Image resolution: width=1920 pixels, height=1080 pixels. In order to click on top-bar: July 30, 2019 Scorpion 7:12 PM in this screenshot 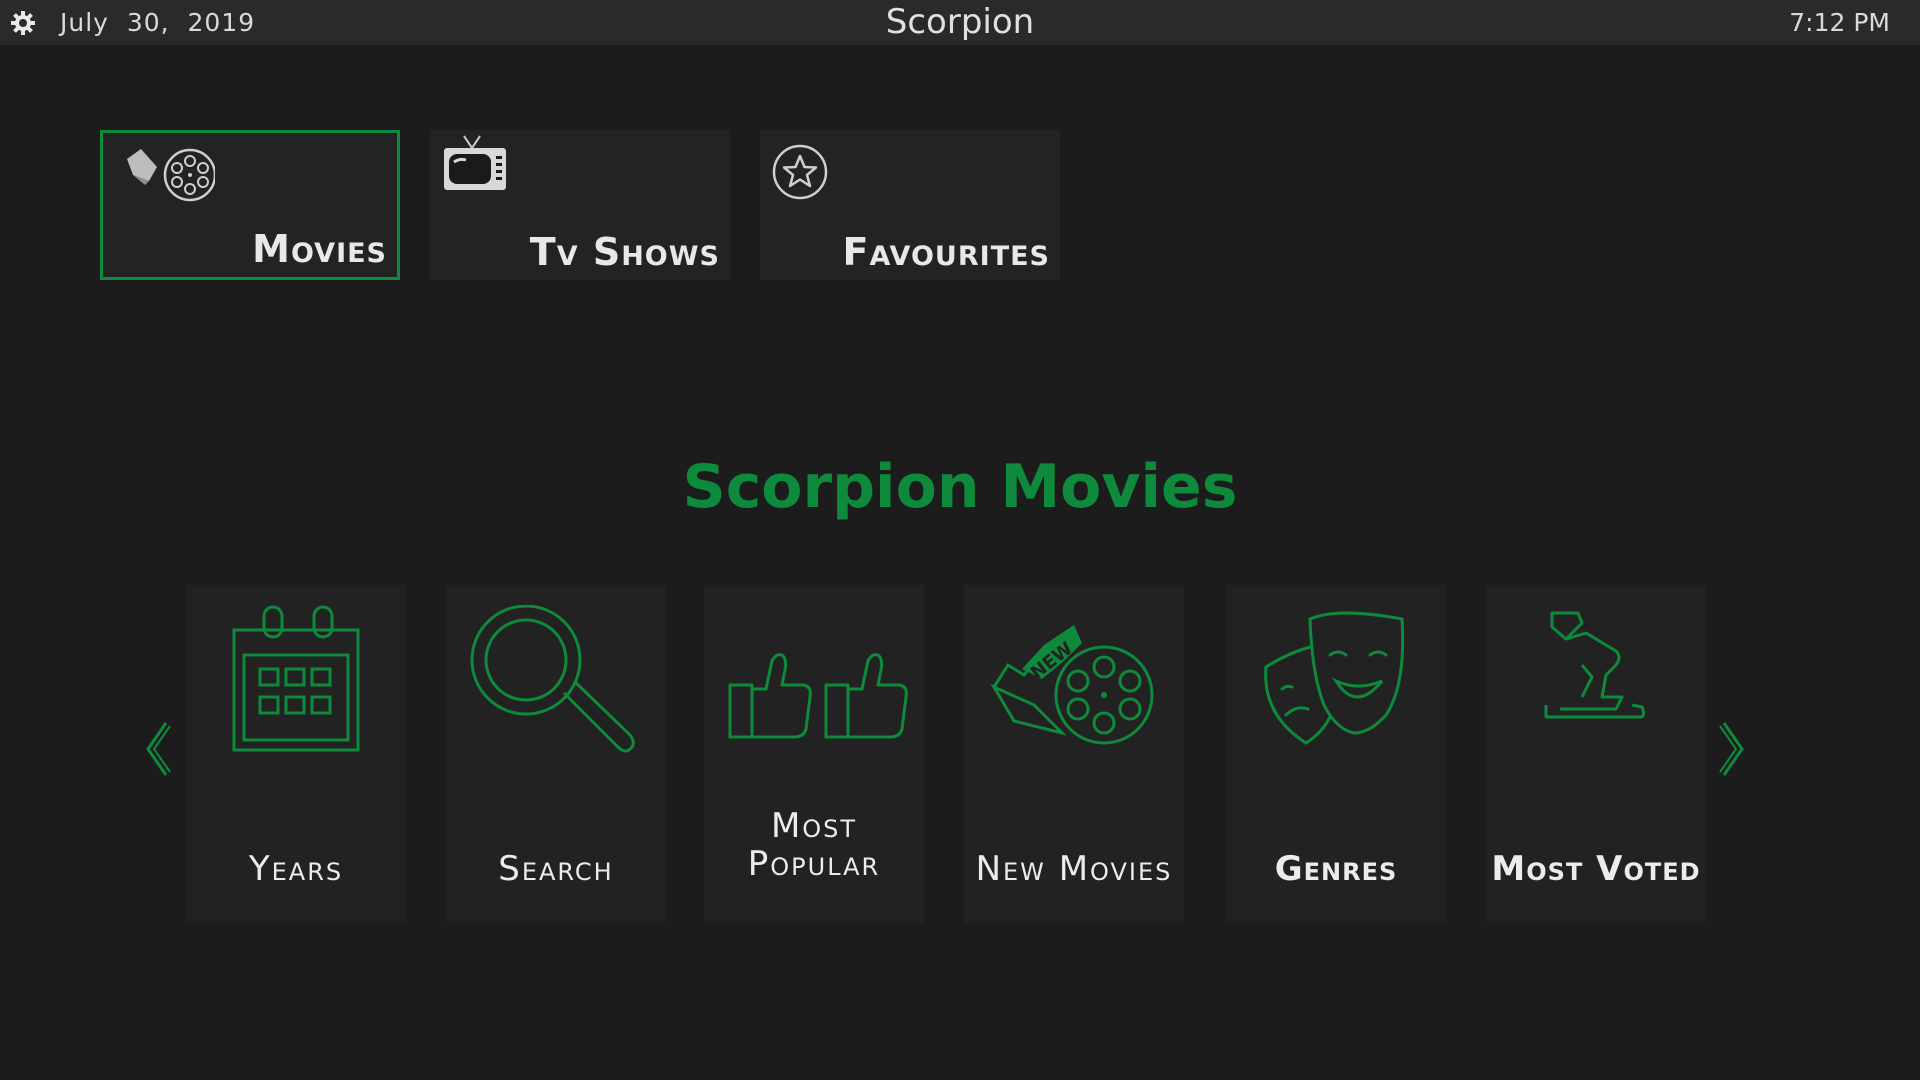, I will do `click(960, 22)`.